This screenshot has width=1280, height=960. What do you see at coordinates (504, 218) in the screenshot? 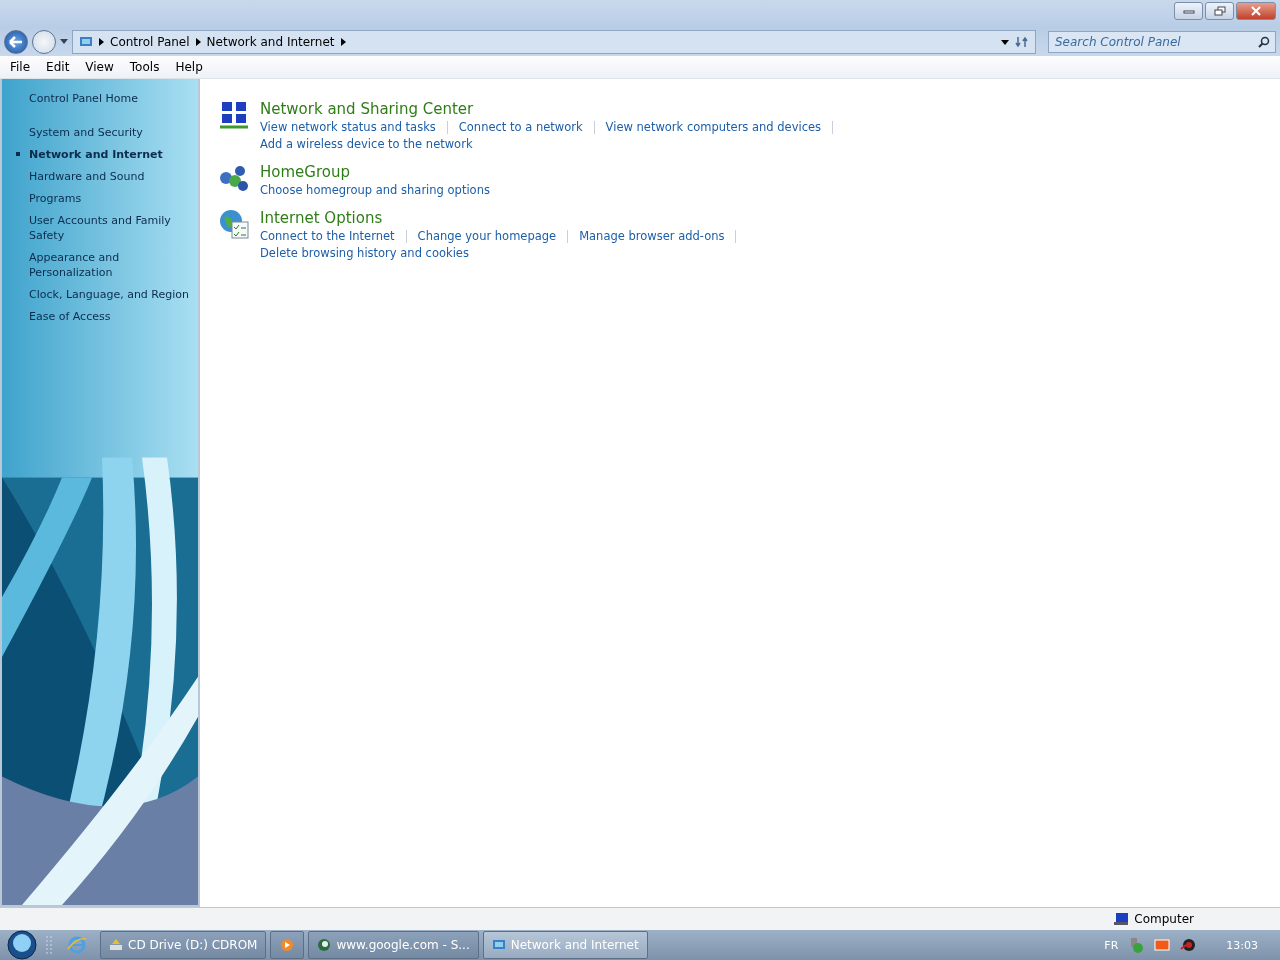
I see `category-title: Internet Options` at bounding box center [504, 218].